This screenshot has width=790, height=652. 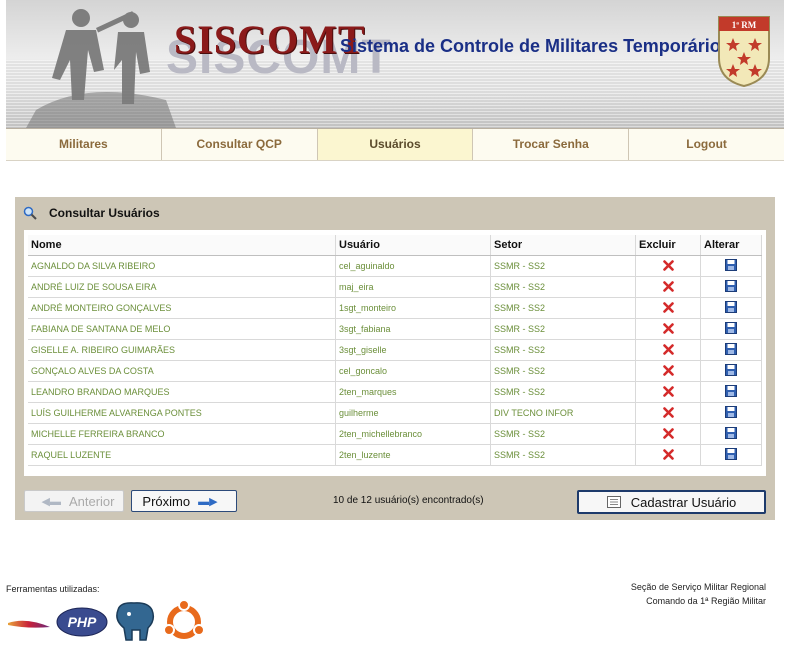 What do you see at coordinates (706, 601) in the screenshot?
I see `org-line-2: Comando da 1ª Região Militar` at bounding box center [706, 601].